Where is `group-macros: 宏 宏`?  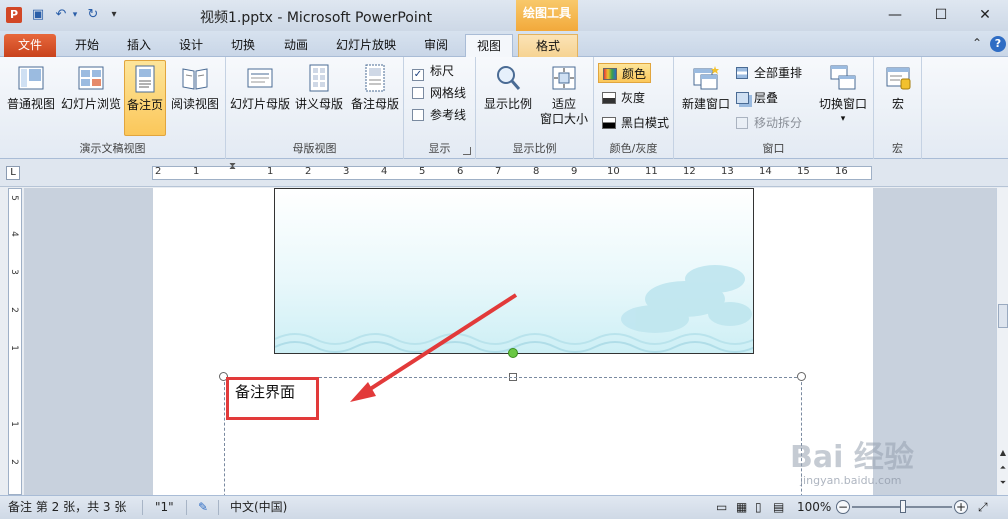
group-macros: 宏 宏 is located at coordinates (898, 108).